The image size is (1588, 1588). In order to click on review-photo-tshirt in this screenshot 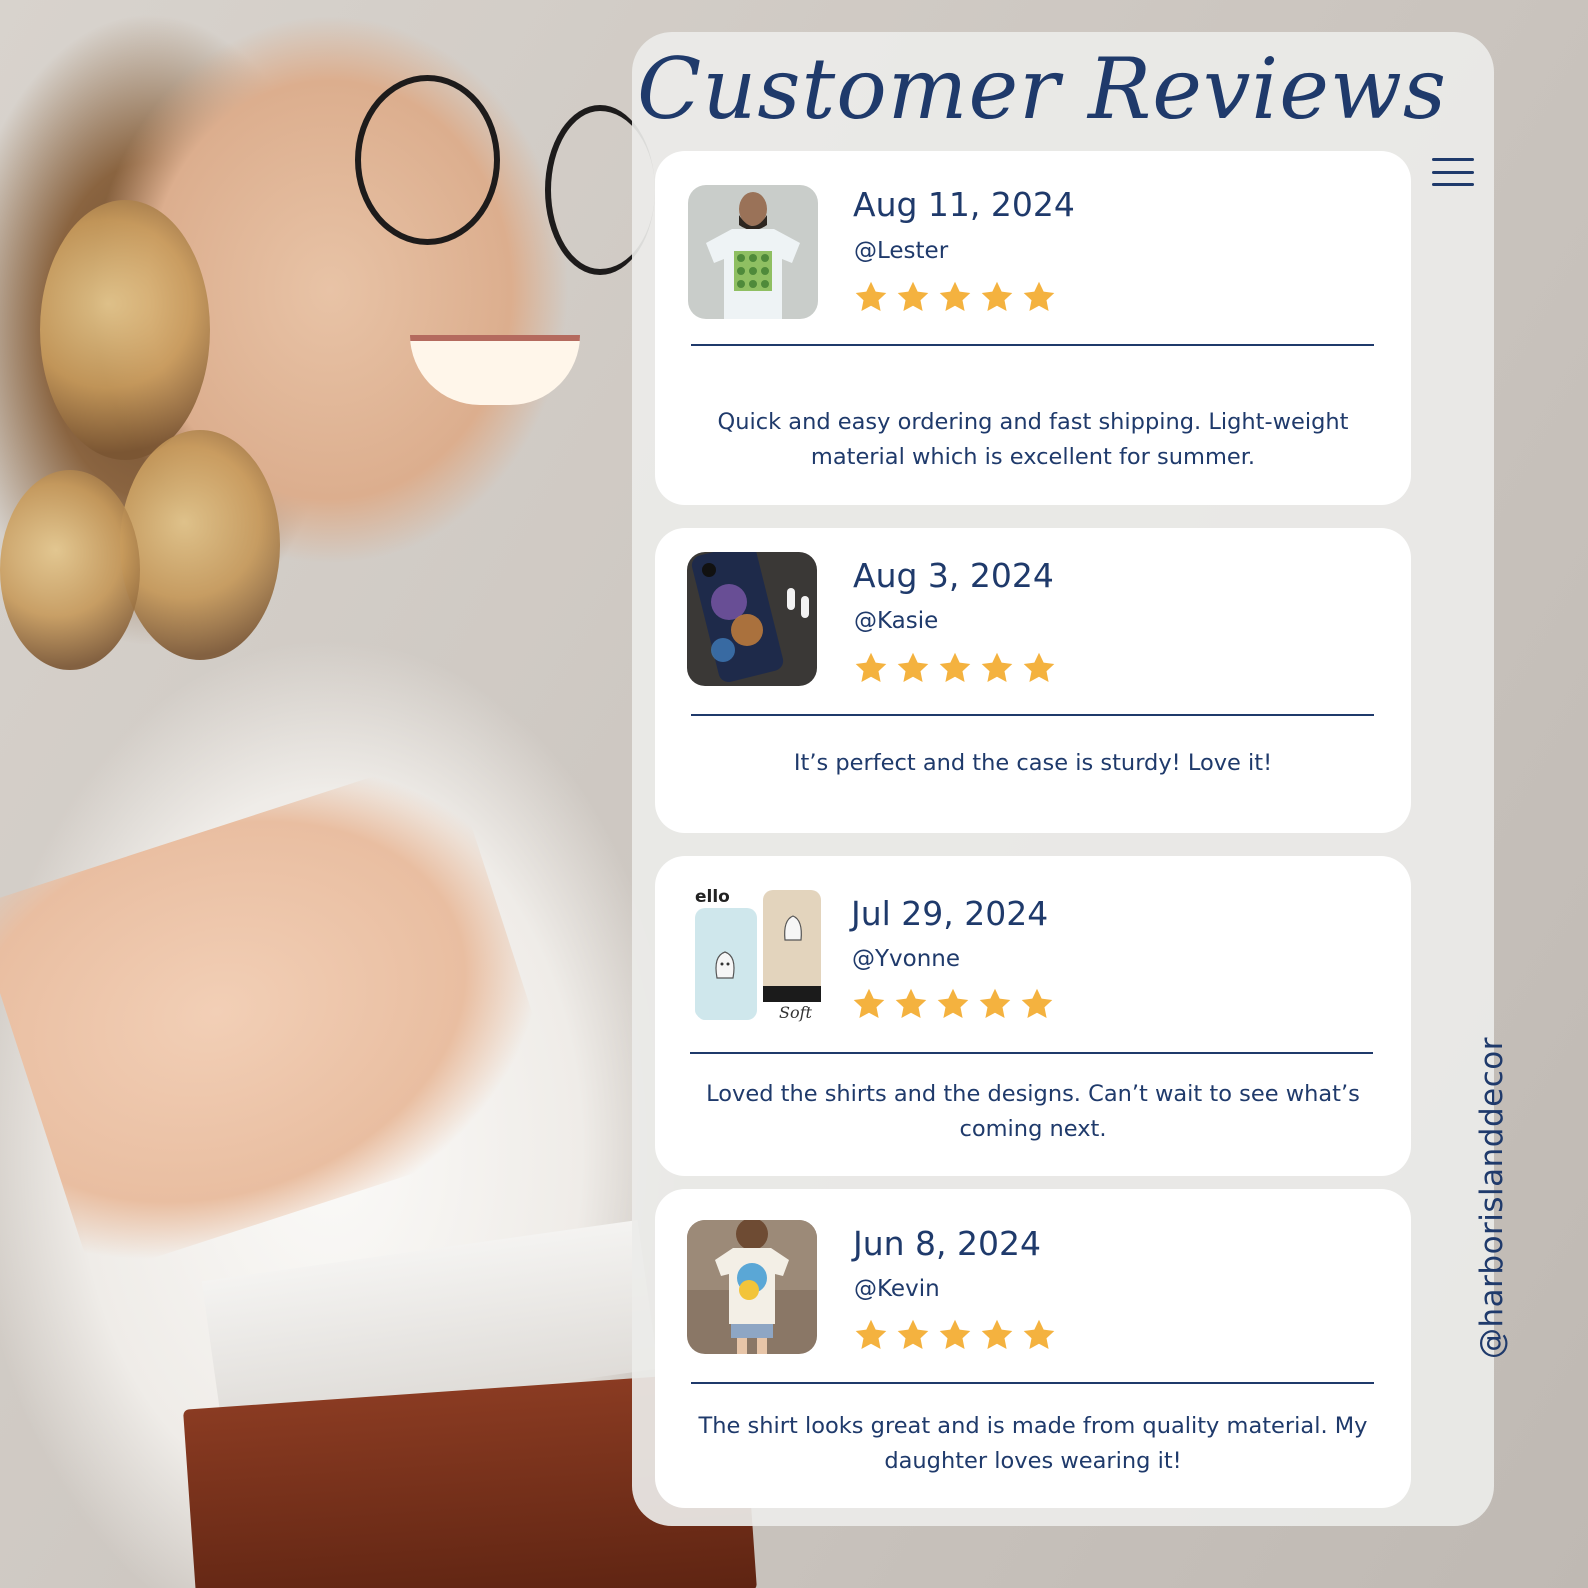, I will do `click(753, 252)`.